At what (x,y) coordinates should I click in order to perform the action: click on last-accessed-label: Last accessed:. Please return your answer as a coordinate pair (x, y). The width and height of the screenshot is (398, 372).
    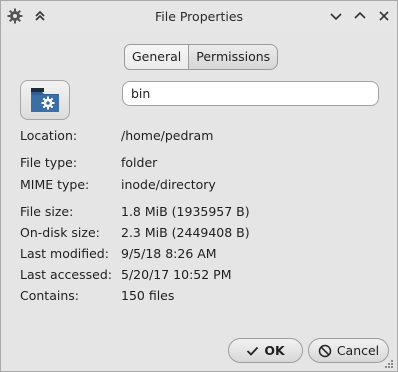
    Looking at the image, I should click on (66, 274).